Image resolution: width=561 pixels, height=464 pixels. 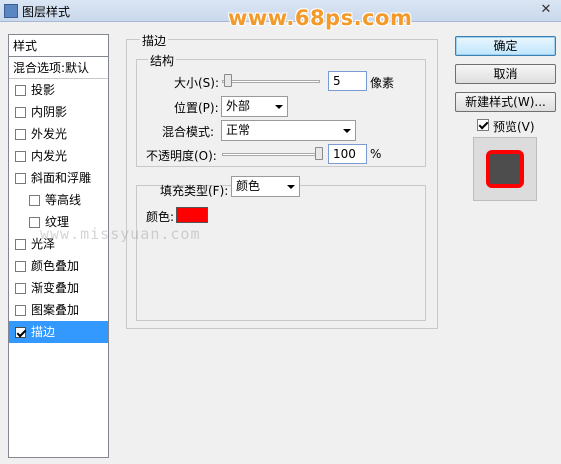 I want to click on effects-list: 投影 内阴影 外发光 内发光 斜面和浮雕 等高线 纹理 光泽 颜色叠加 渐变叠加 图案叠加 描边, so click(x=58, y=211).